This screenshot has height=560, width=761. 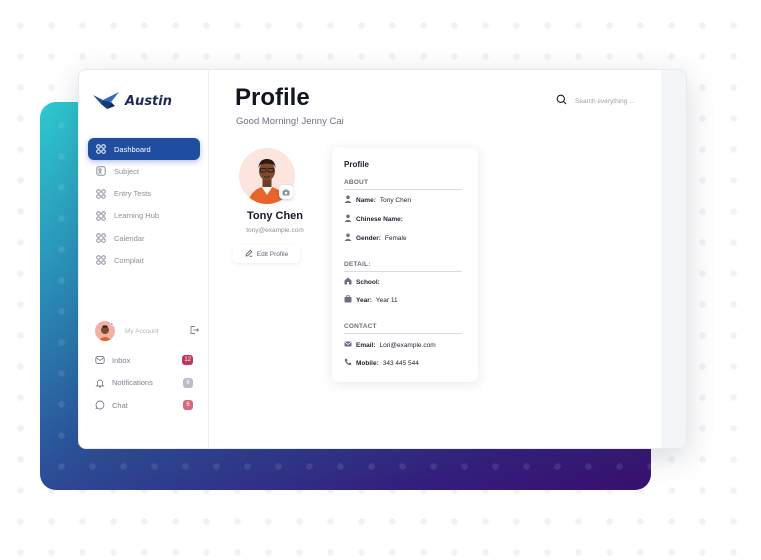 What do you see at coordinates (112, 323) in the screenshot?
I see `online-indicator` at bounding box center [112, 323].